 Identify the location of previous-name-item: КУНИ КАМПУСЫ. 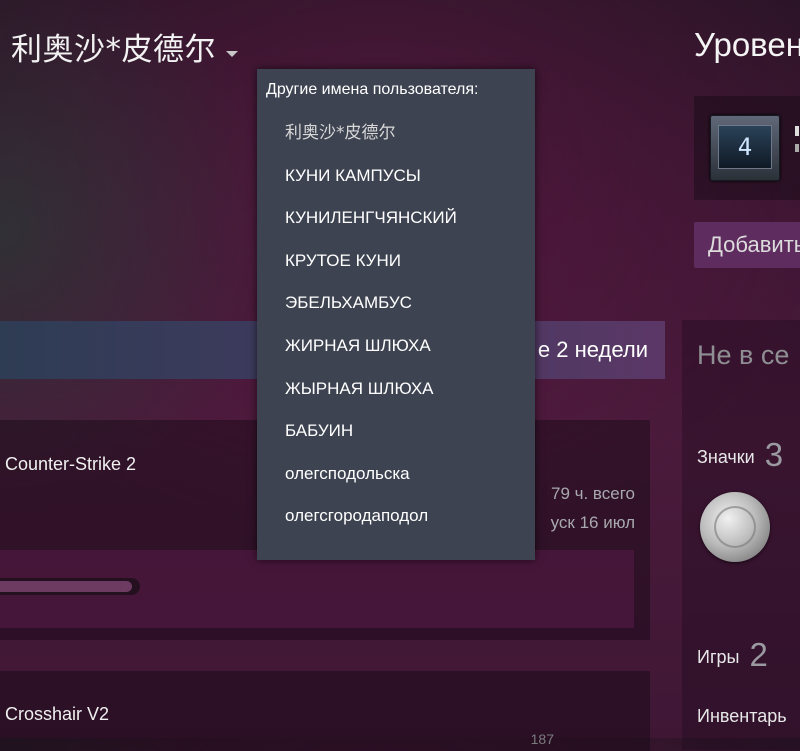
(353, 175).